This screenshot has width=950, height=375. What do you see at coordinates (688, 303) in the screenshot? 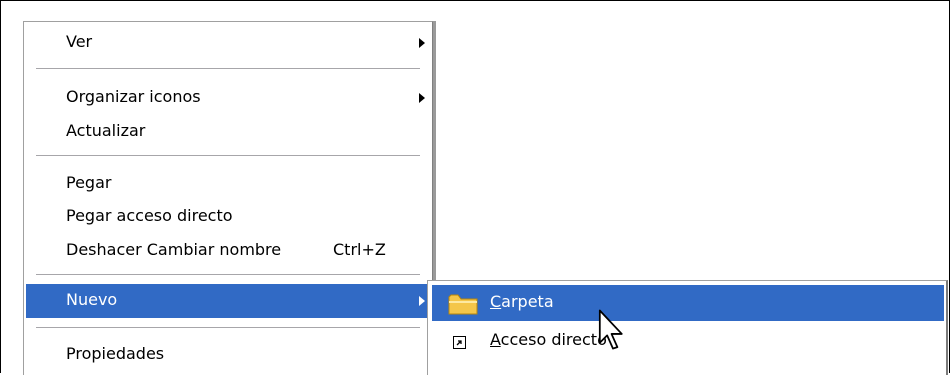
I see `submenu-item-carpeta: Carpeta` at bounding box center [688, 303].